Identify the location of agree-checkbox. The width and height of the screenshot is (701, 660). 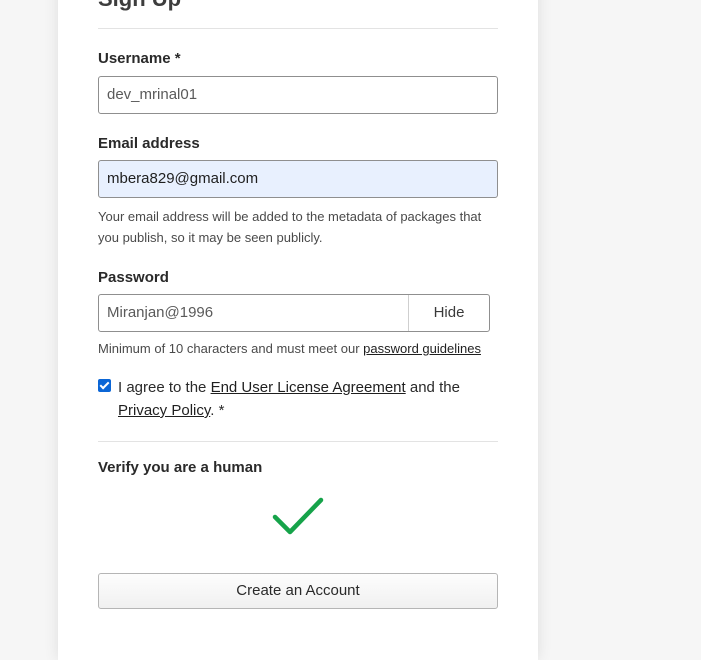
(104, 385).